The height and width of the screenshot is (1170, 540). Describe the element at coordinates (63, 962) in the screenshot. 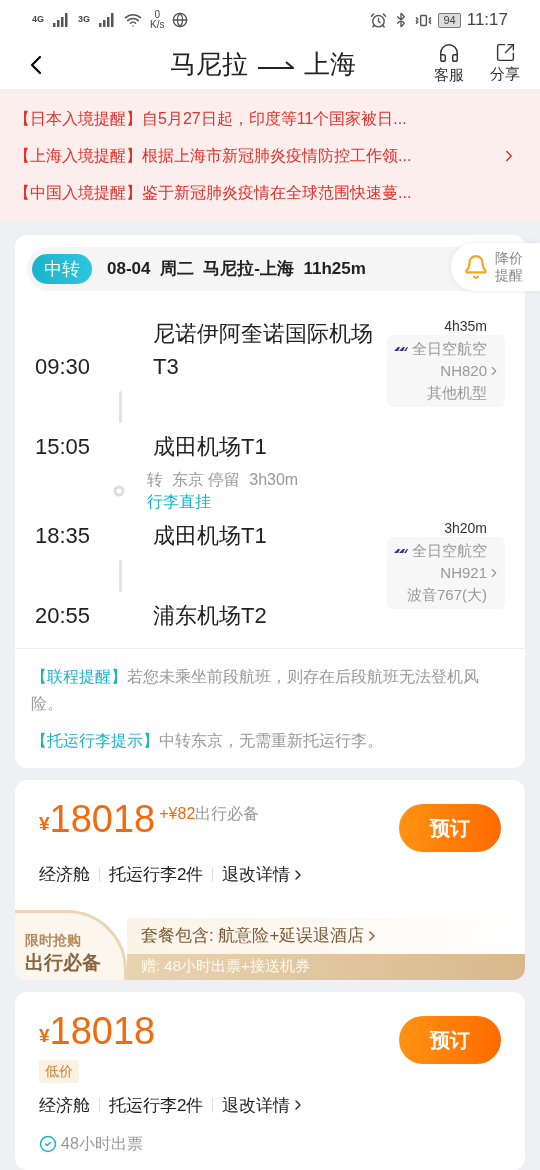

I see `promo-title: 出行必备` at that location.